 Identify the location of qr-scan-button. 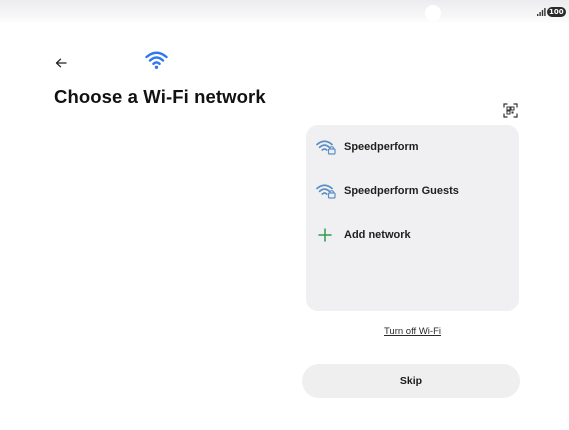
(510, 110).